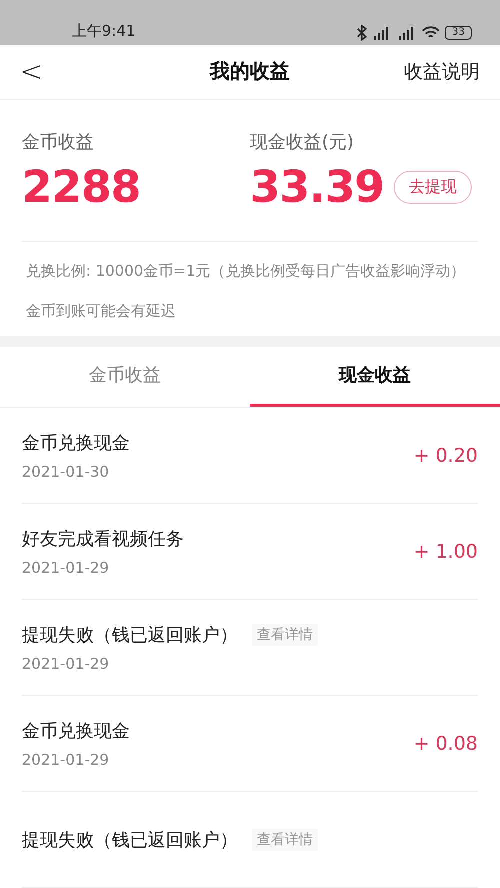 This screenshot has width=500, height=888. Describe the element at coordinates (101, 311) in the screenshot. I see `note-text: 金币到账可能会有延迟` at that location.